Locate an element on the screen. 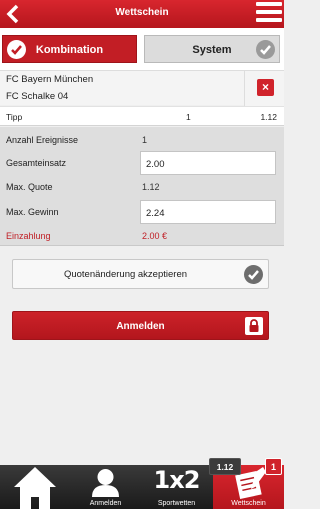 Image resolution: width=320 pixels, height=509 pixels. login-button-label: Anmelden is located at coordinates (140, 326).